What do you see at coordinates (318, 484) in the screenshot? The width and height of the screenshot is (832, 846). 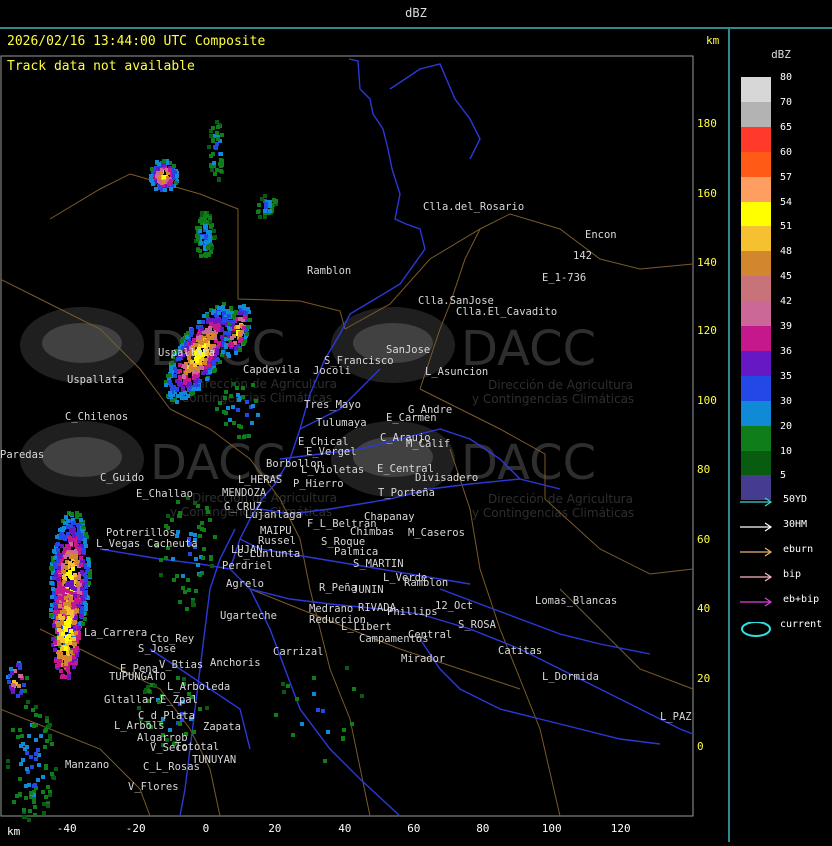 I see `place-label: P_Hierro` at bounding box center [318, 484].